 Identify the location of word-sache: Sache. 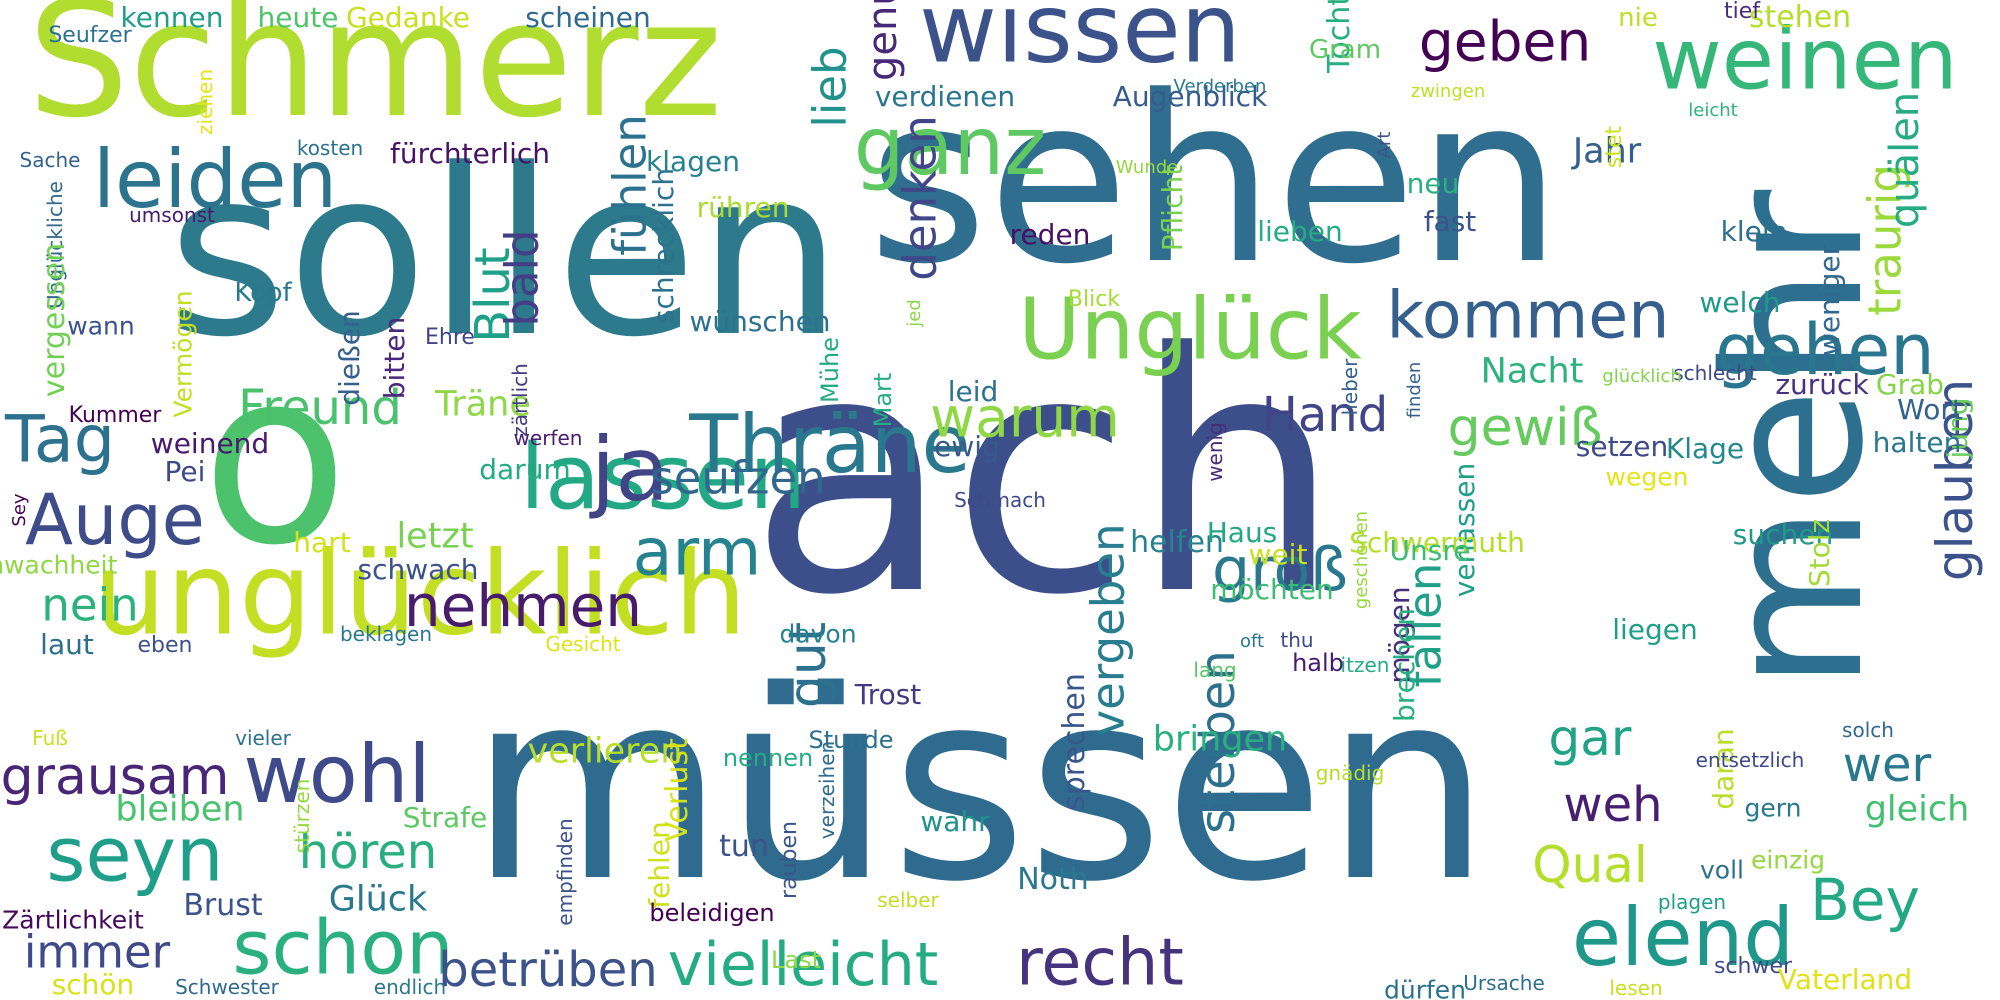
(50, 160).